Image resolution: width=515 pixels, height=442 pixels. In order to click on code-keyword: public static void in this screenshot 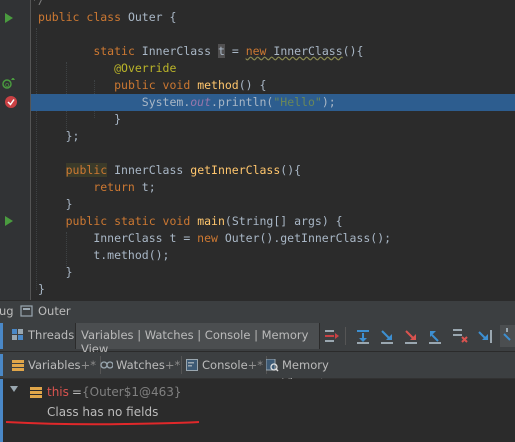, I will do `click(131, 221)`.